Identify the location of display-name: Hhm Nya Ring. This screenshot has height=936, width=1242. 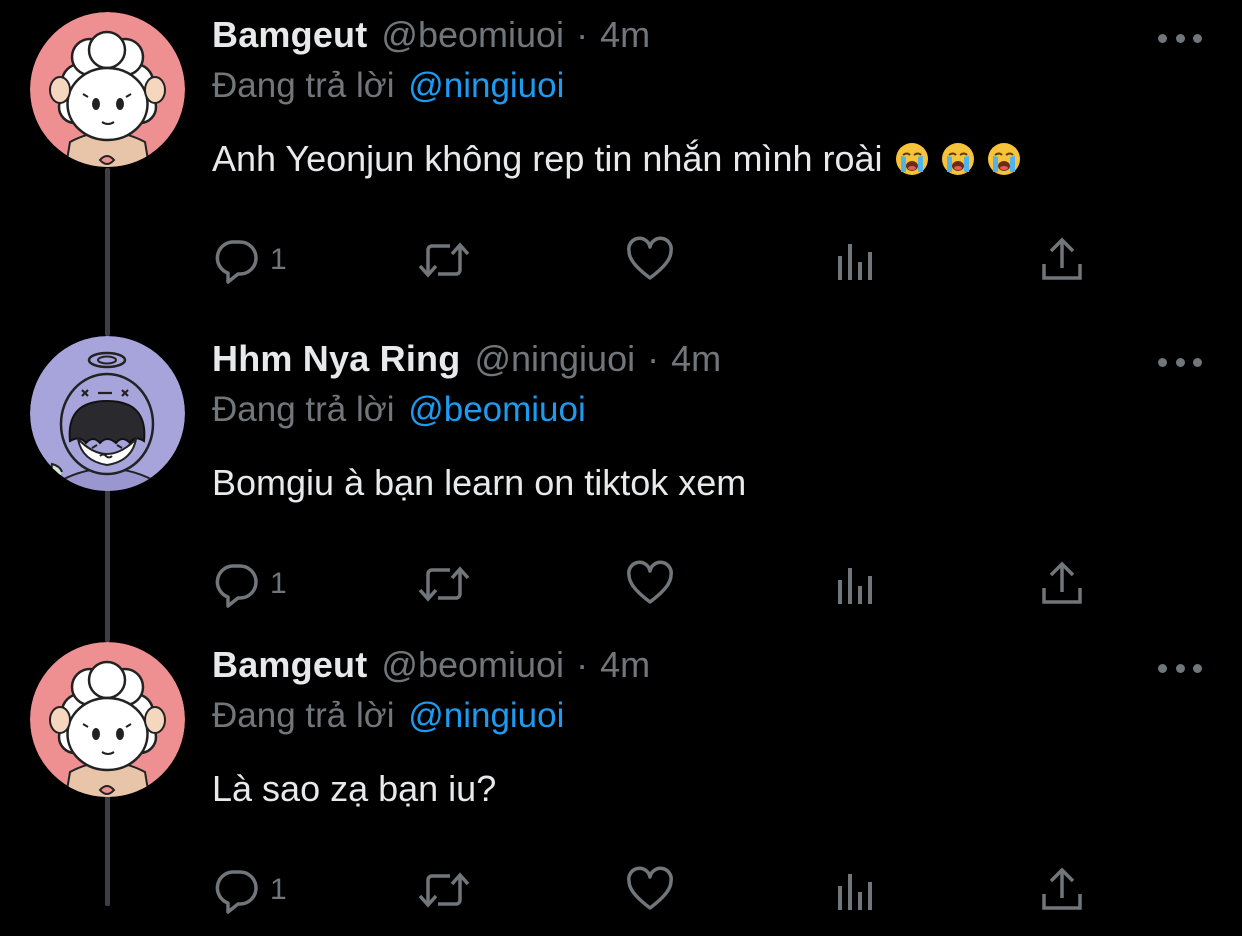
(336, 359).